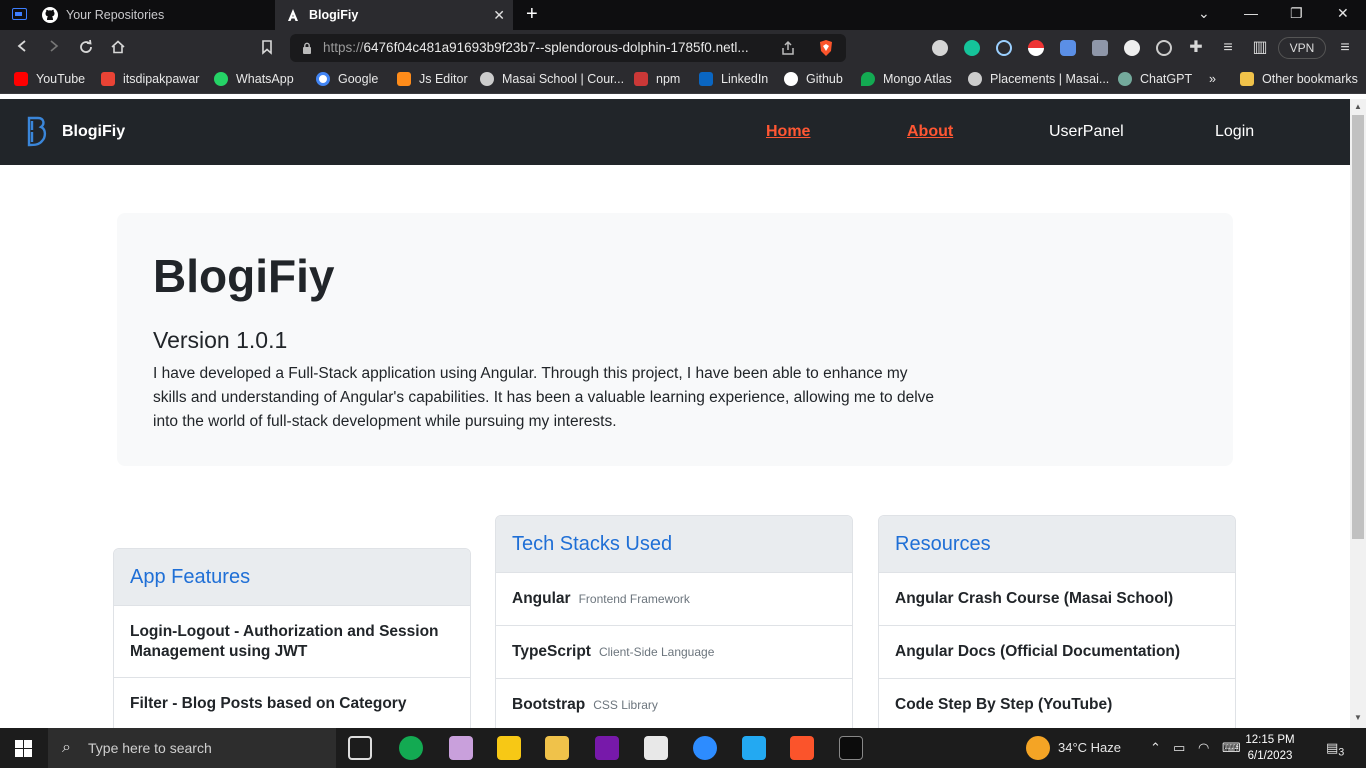 This screenshot has height=768, width=1366. Describe the element at coordinates (1358, 717) in the screenshot. I see `scroll-down-icon: ▼` at that location.